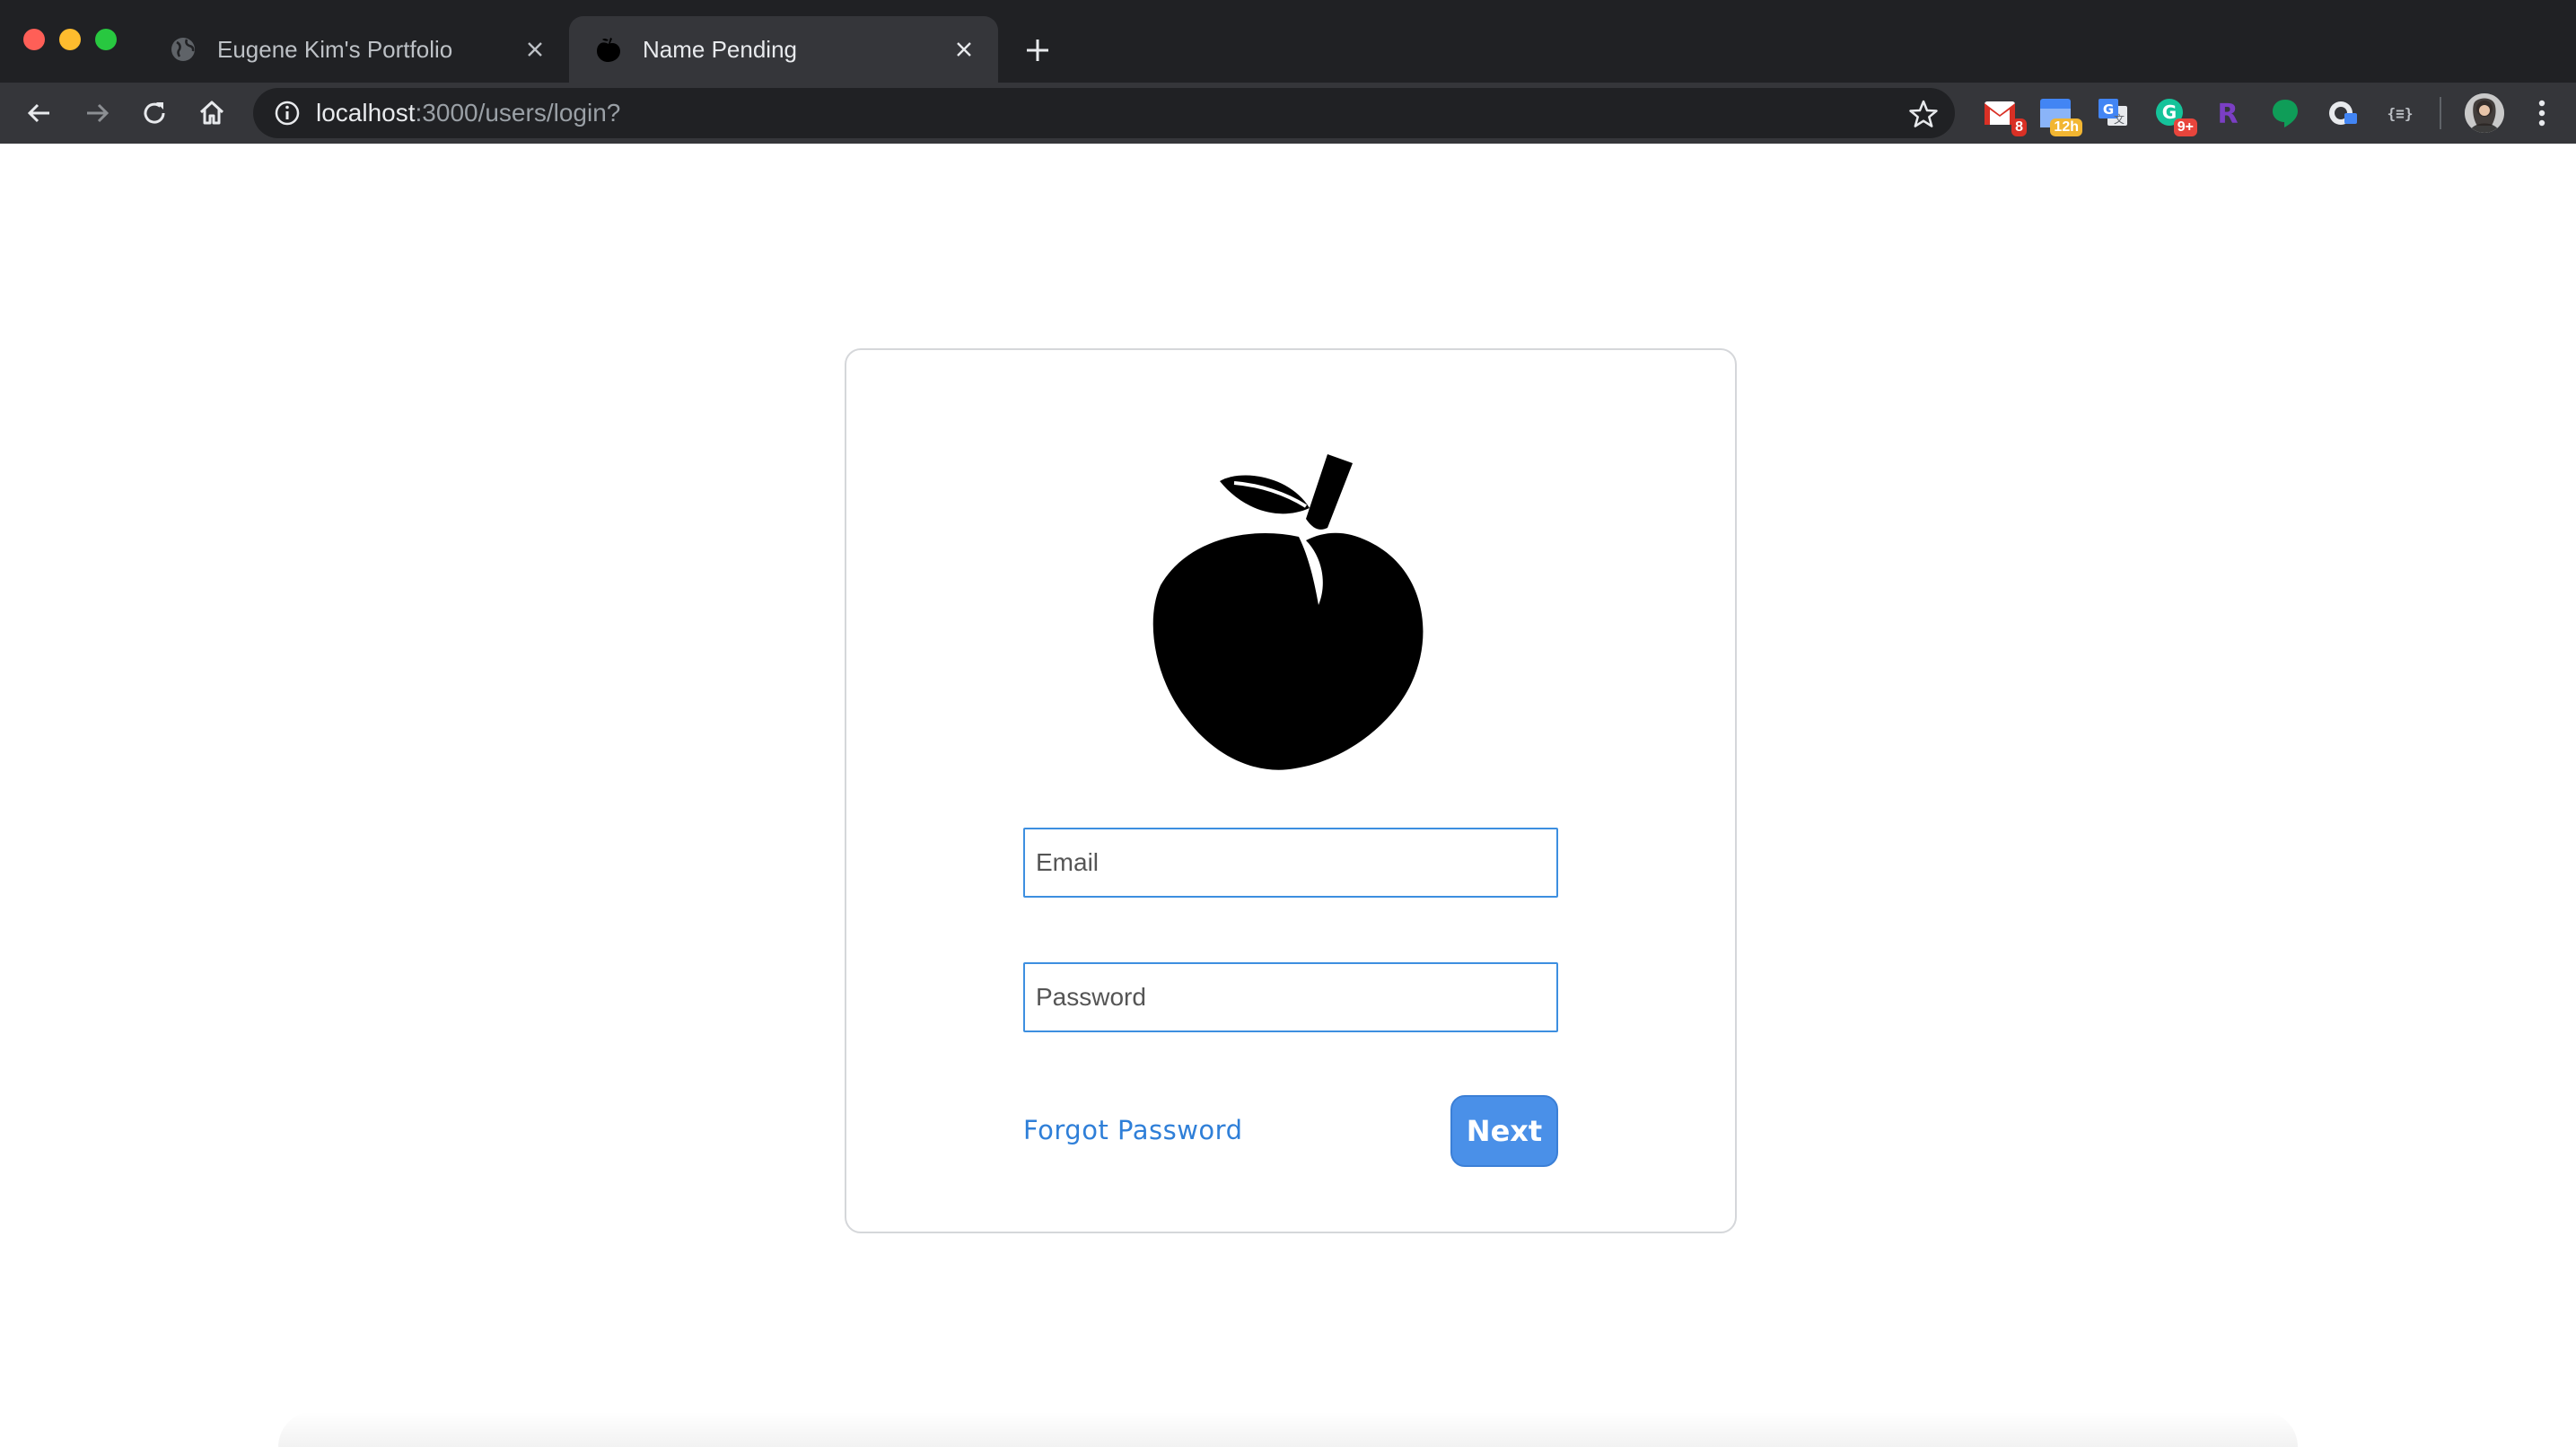  What do you see at coordinates (1133, 1130) in the screenshot?
I see `forgot-password-link: Forgot Password` at bounding box center [1133, 1130].